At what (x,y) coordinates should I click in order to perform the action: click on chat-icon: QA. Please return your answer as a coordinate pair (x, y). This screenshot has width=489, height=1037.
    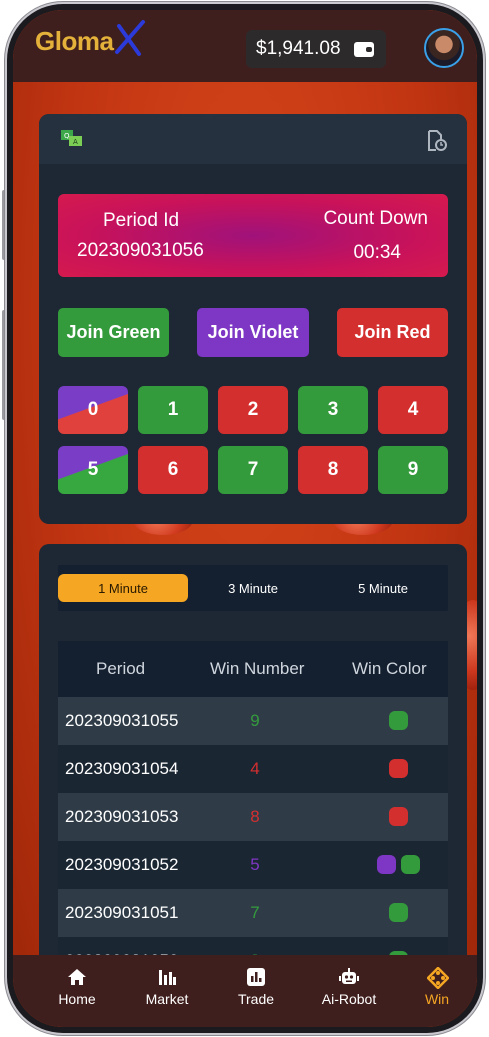
    Looking at the image, I should click on (71, 138).